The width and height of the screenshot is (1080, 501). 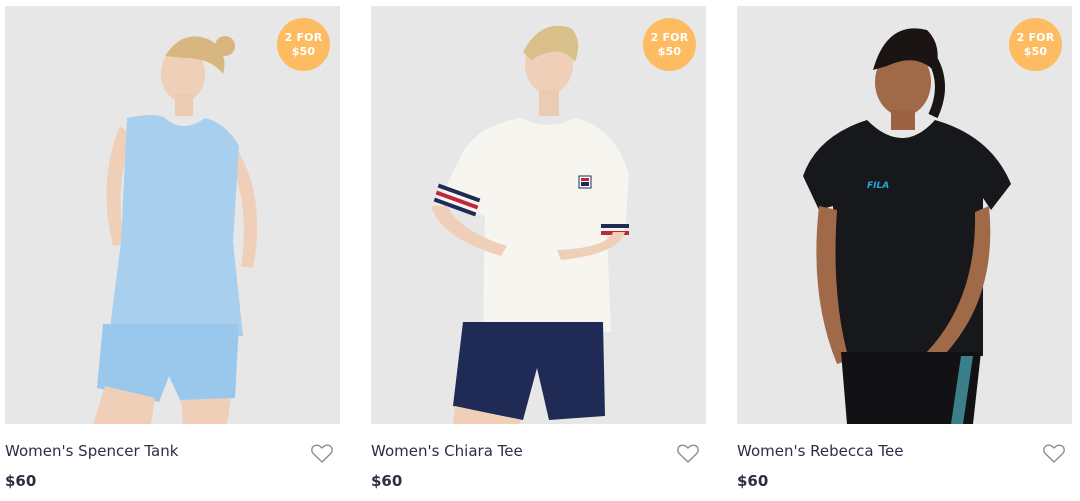 What do you see at coordinates (882, 451) in the screenshot?
I see `product-name: Women's Rebecca Tee` at bounding box center [882, 451].